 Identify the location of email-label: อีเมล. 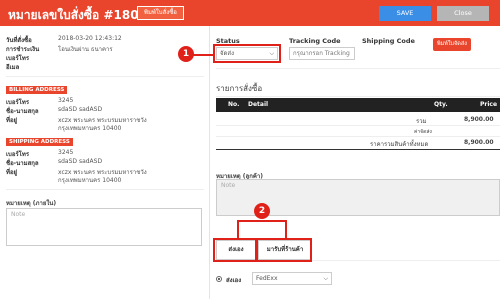
(13, 67).